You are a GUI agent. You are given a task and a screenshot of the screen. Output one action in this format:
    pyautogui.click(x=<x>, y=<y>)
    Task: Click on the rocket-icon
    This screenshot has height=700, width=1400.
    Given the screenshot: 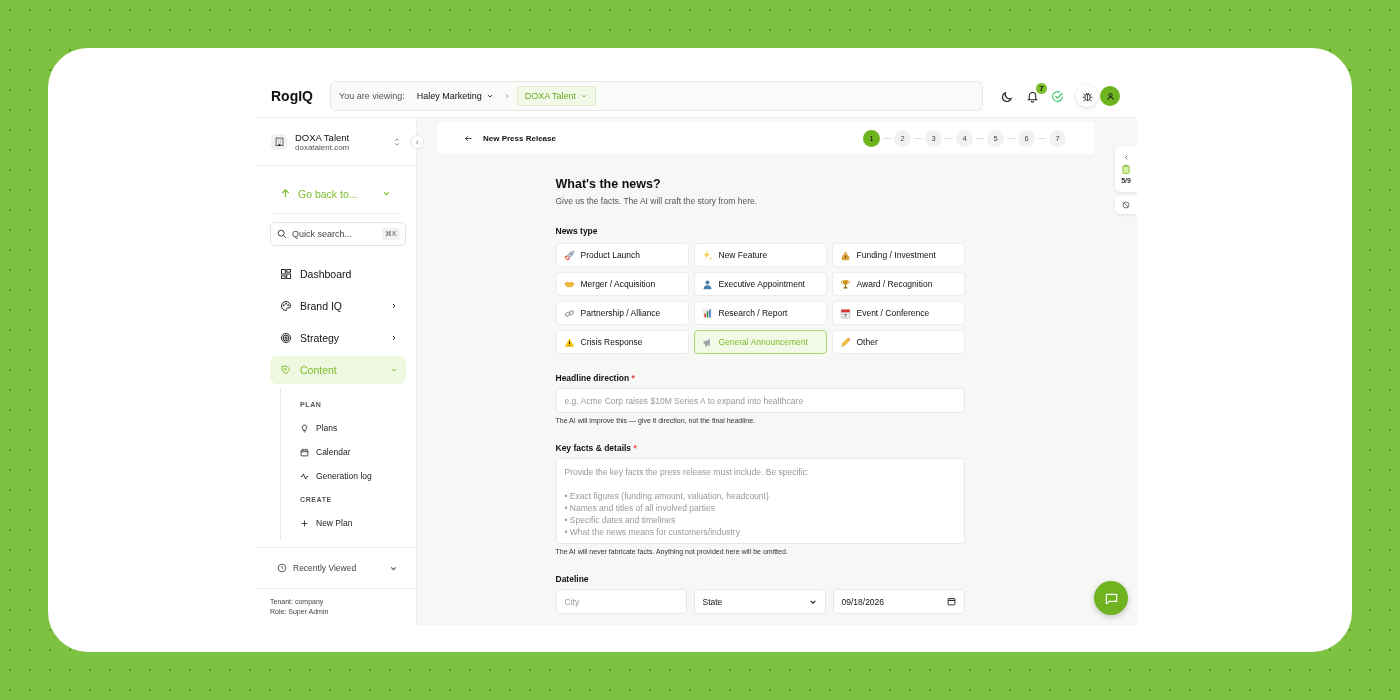 What is the action you would take?
    pyautogui.click(x=569, y=255)
    